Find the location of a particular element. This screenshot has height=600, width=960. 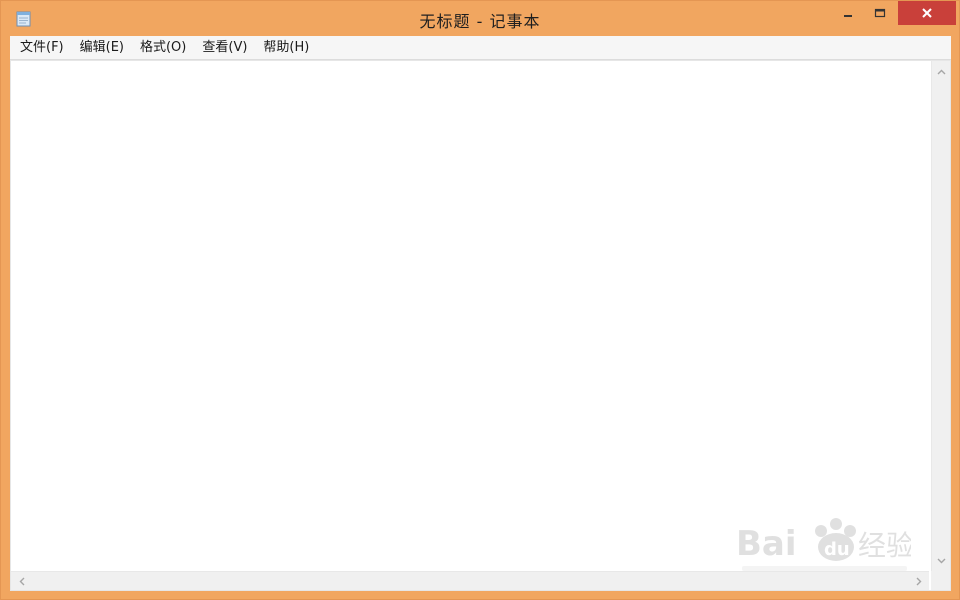

menu-format: 格式(O) is located at coordinates (163, 47).